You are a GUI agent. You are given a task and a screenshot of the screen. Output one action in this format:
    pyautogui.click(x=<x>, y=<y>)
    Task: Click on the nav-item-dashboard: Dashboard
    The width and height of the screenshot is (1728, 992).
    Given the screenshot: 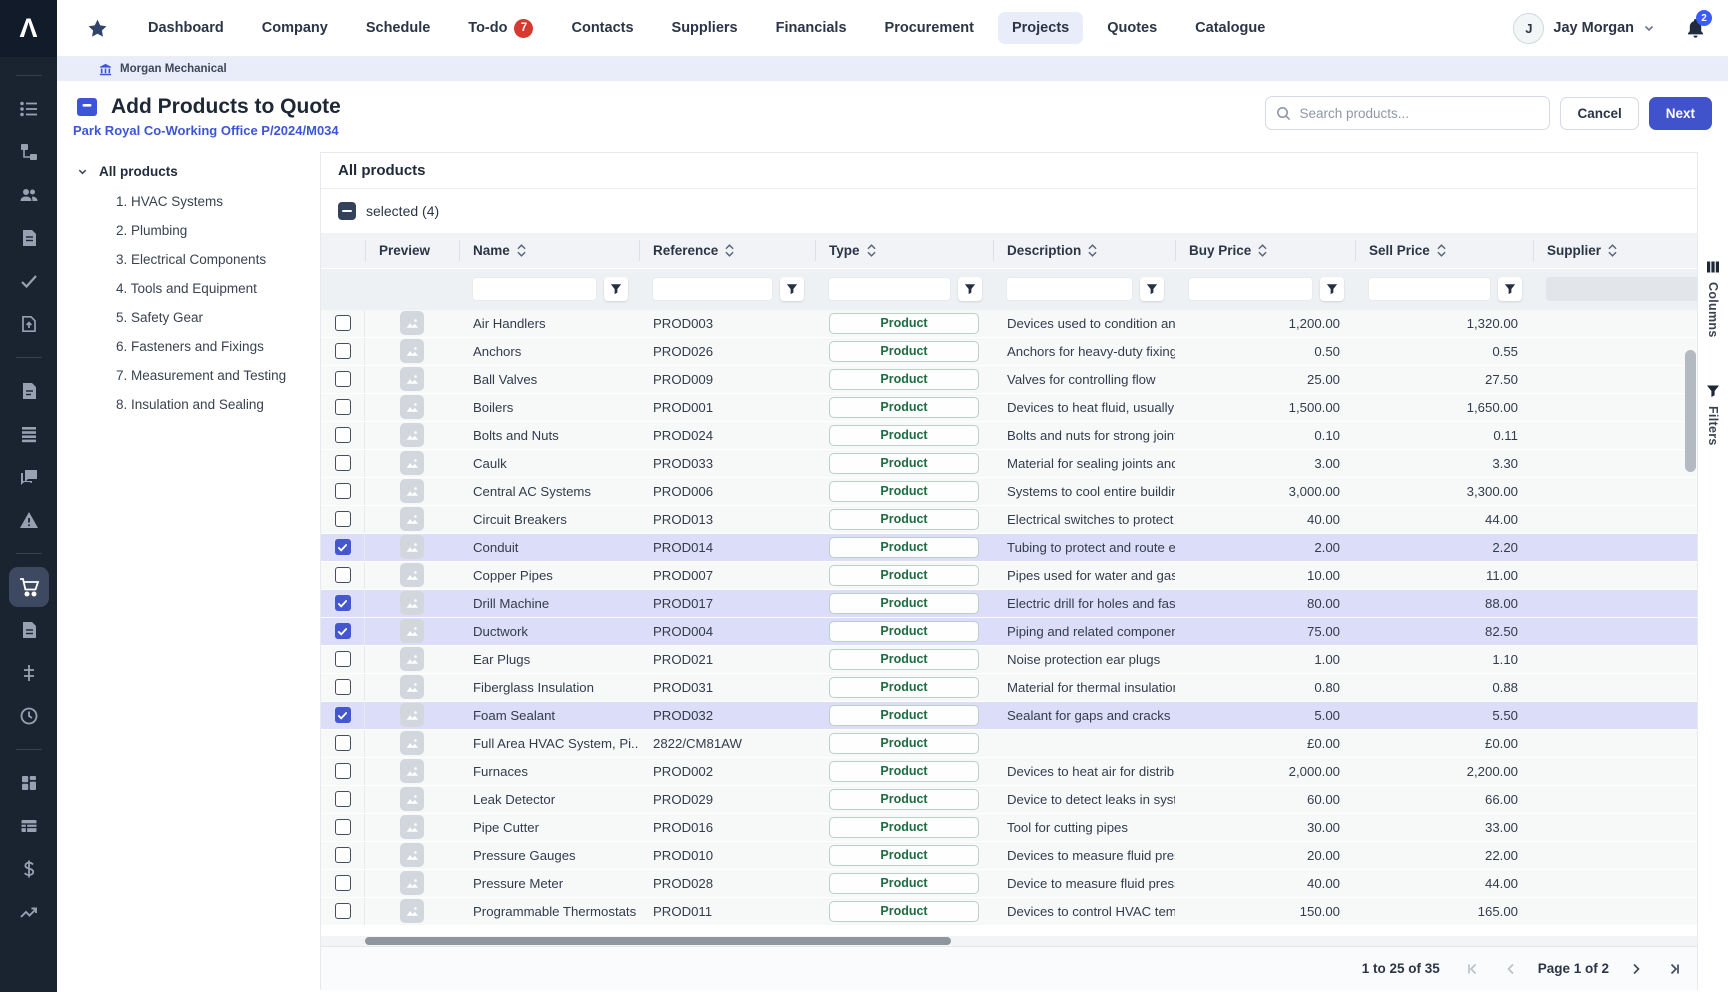 What is the action you would take?
    pyautogui.click(x=186, y=28)
    